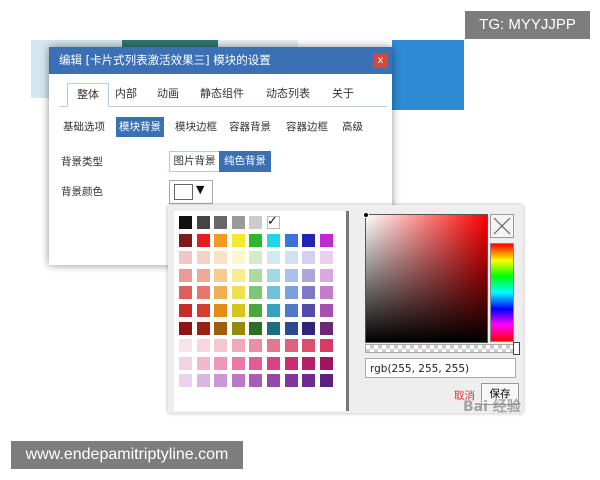  Describe the element at coordinates (288, 94) in the screenshot. I see `tab-dynamic-list: 动态列表` at that location.